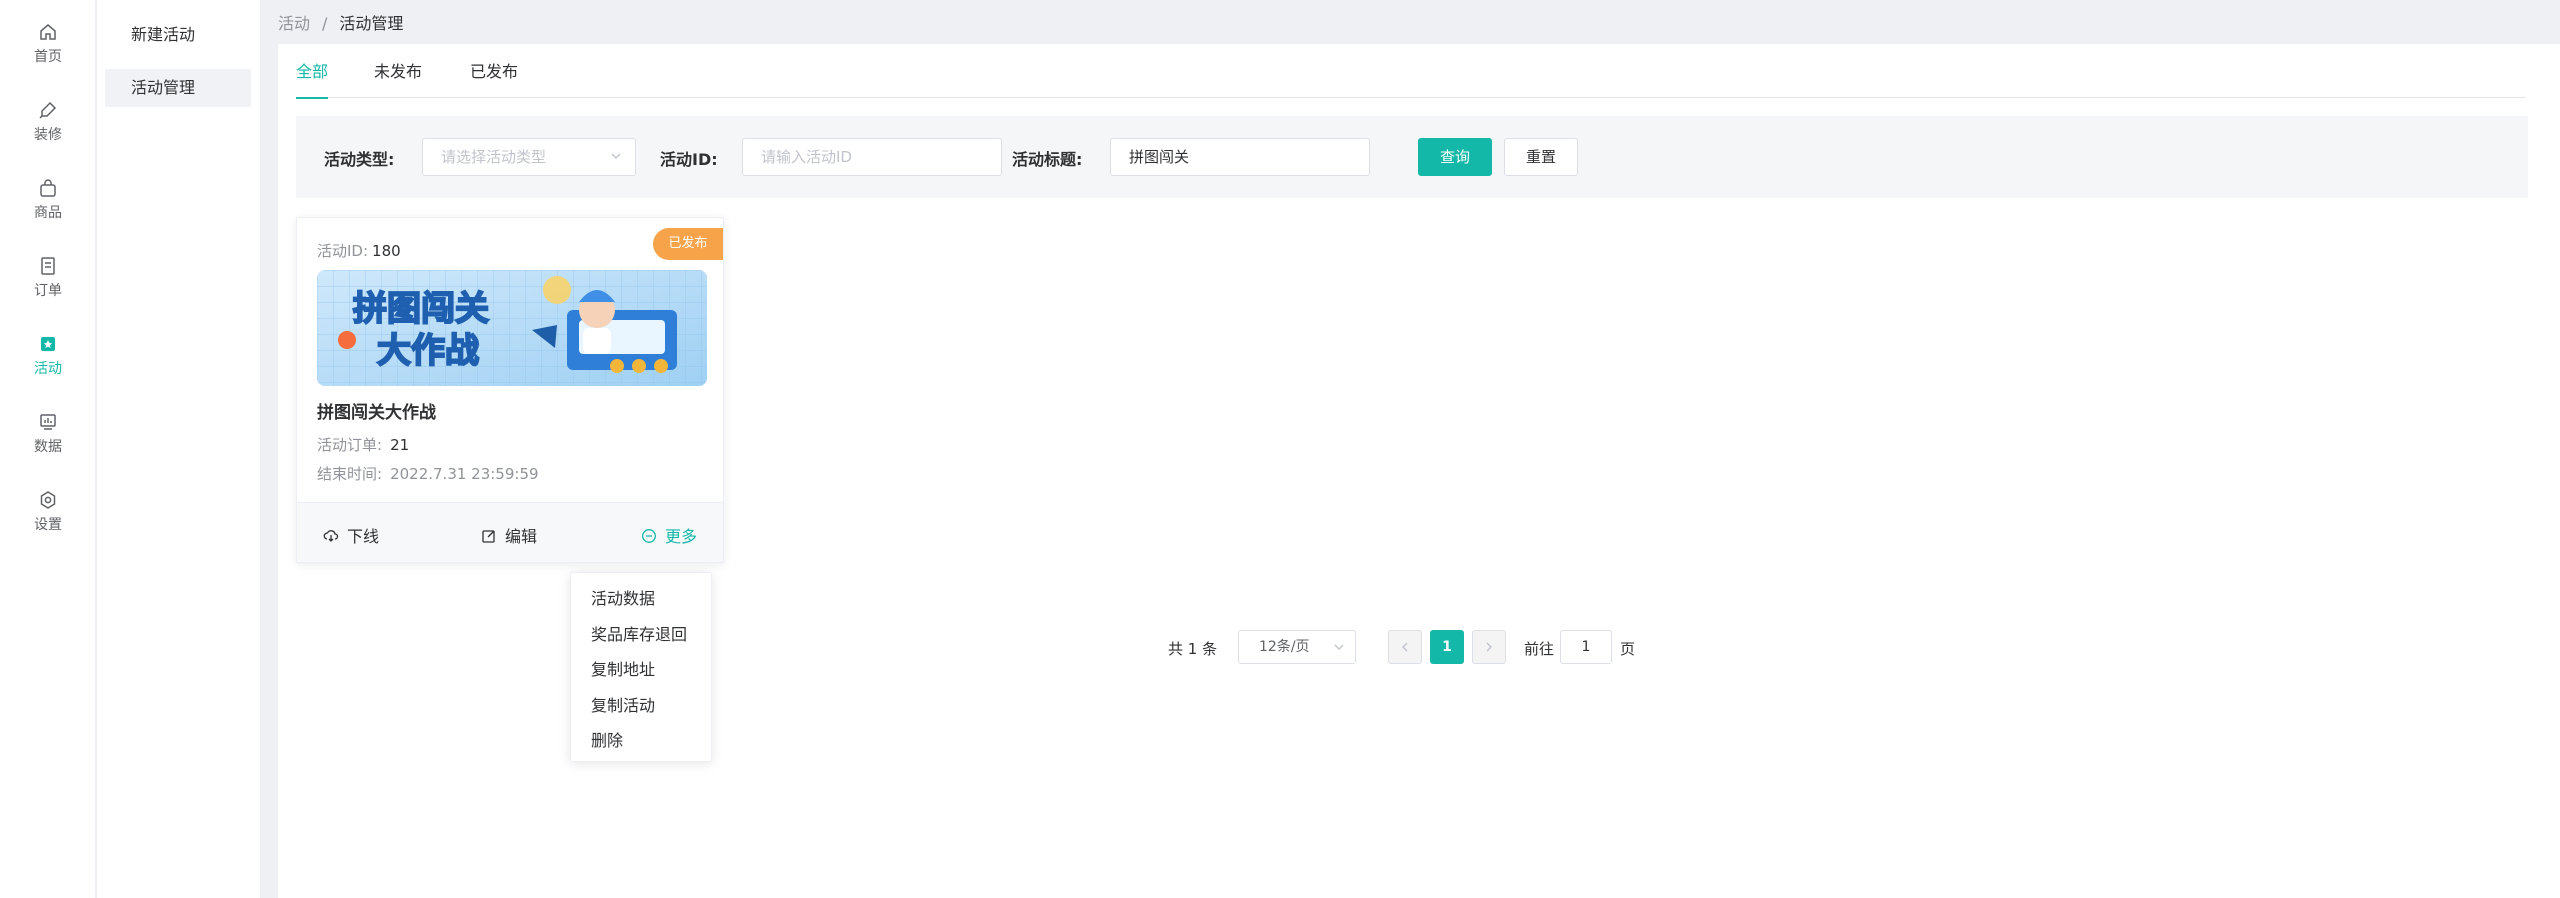 The height and width of the screenshot is (898, 2560). I want to click on activity-icon, so click(48, 344).